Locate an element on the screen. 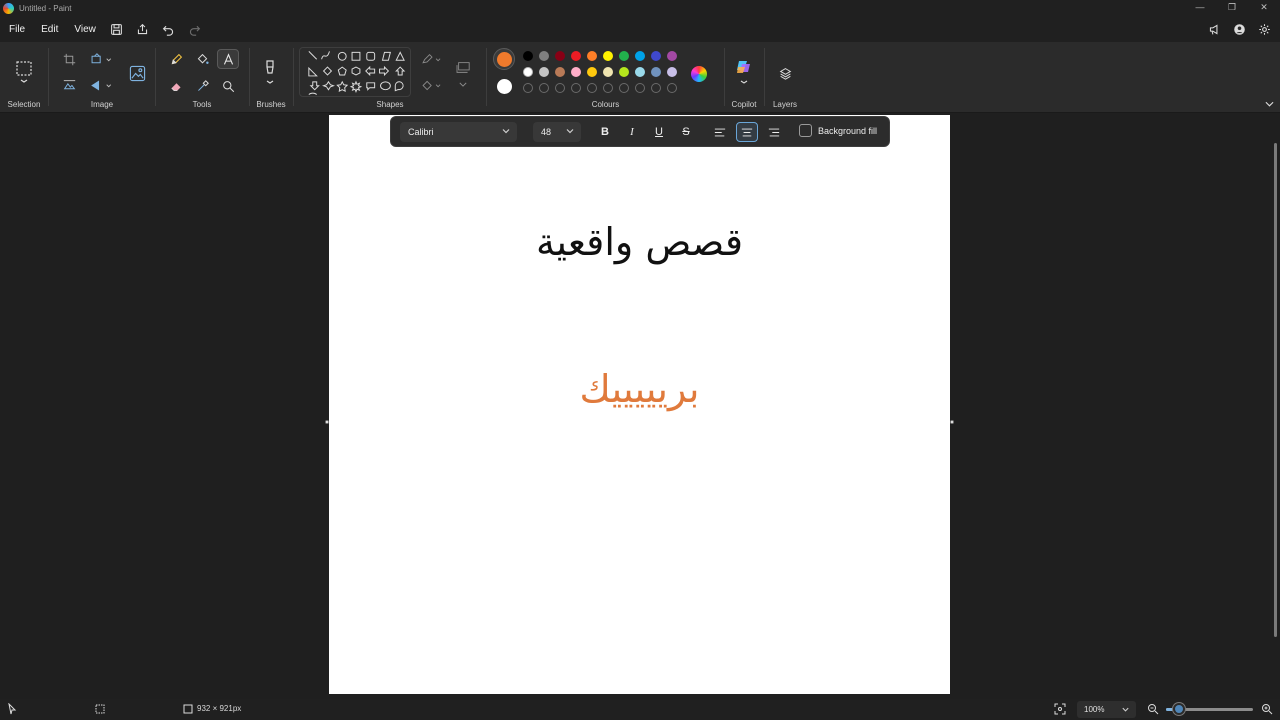 The height and width of the screenshot is (720, 1280). background-fill-checkbox is located at coordinates (805, 130).